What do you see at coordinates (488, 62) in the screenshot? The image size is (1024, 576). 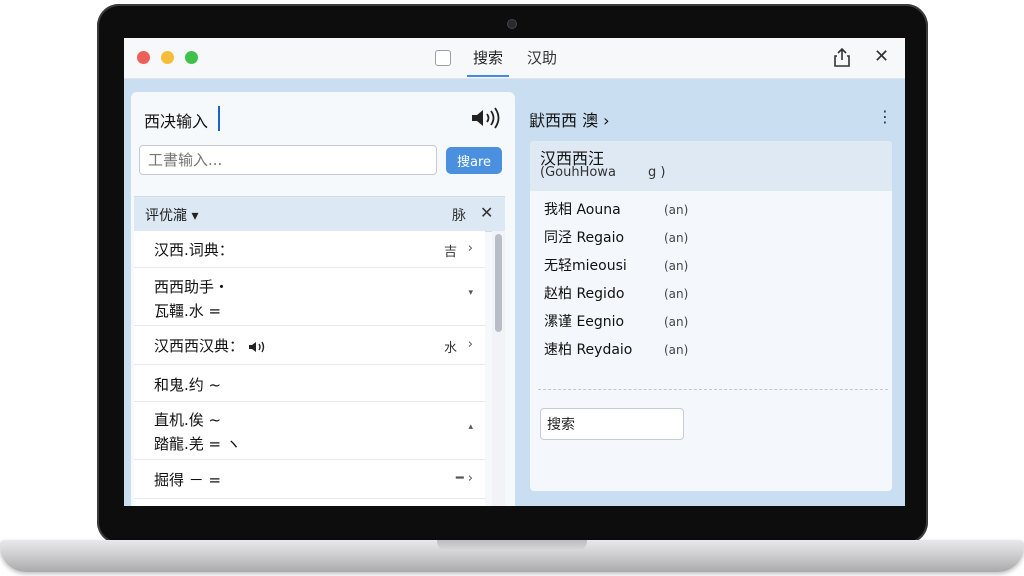 I see `tab-search: 搜索` at bounding box center [488, 62].